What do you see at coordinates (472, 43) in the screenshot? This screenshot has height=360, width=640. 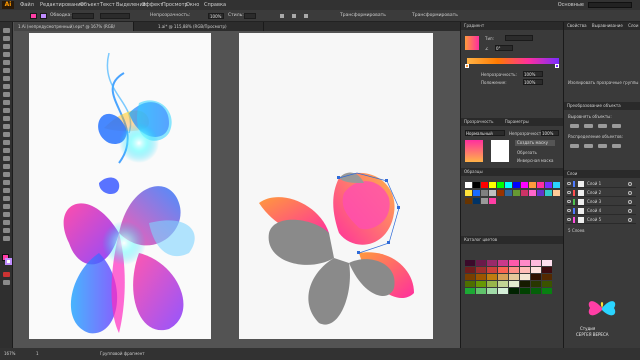 I see `gradient-preview` at bounding box center [472, 43].